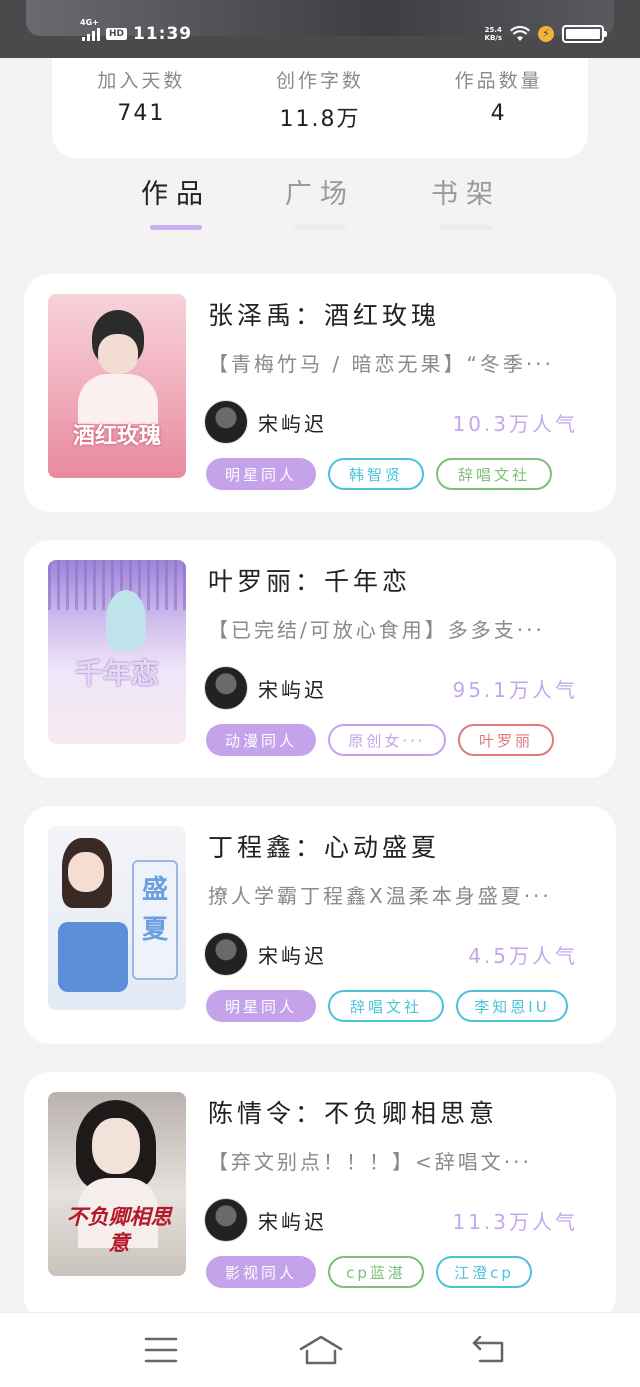  I want to click on system-nav-bar, so click(320, 1349).